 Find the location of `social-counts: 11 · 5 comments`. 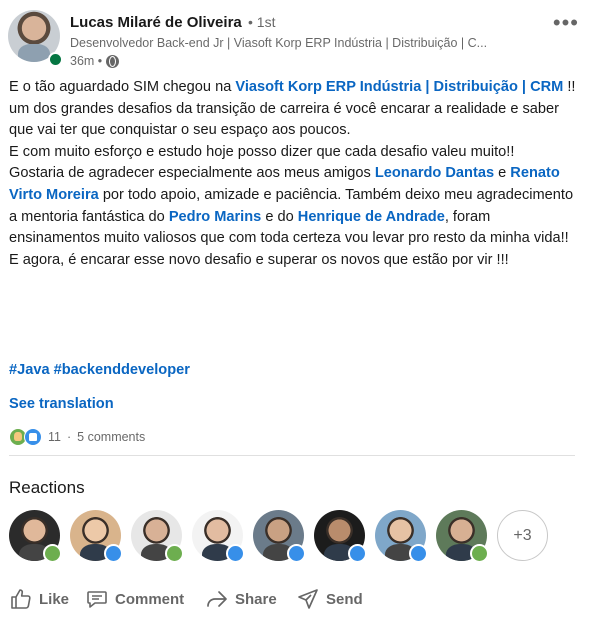

social-counts: 11 · 5 comments is located at coordinates (77, 437).